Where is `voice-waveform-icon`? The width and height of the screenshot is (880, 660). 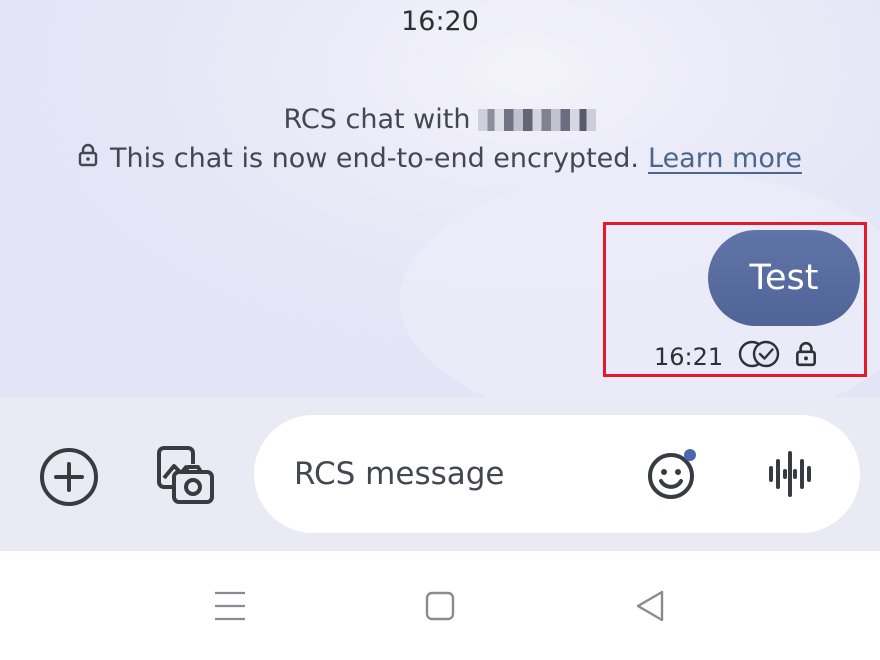 voice-waveform-icon is located at coordinates (790, 474).